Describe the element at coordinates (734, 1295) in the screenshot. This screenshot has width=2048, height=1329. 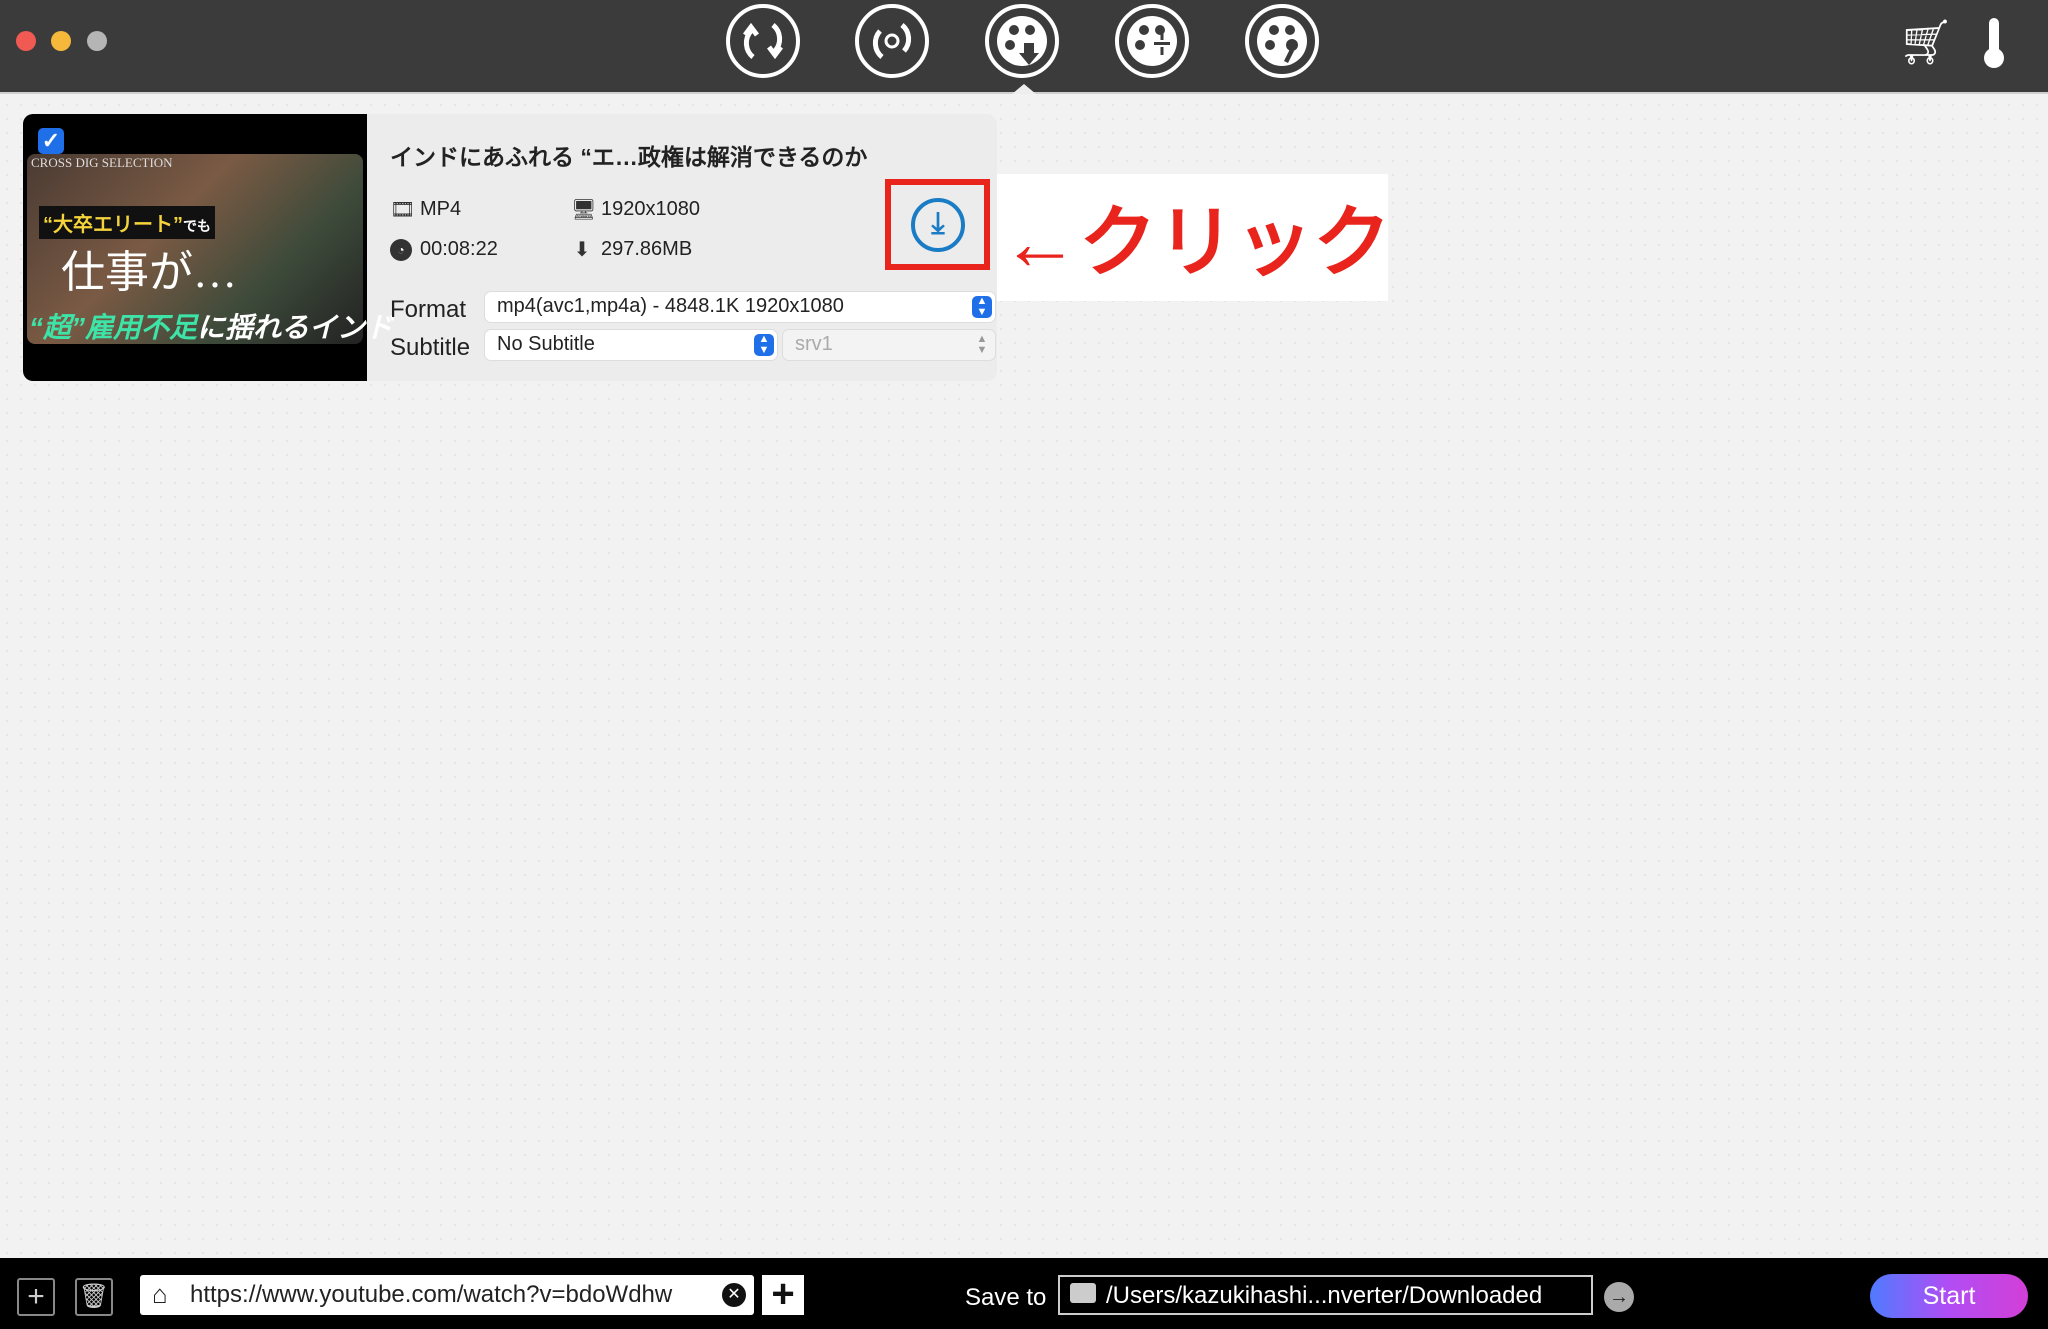
I see `clear-url-icon: ✕` at that location.